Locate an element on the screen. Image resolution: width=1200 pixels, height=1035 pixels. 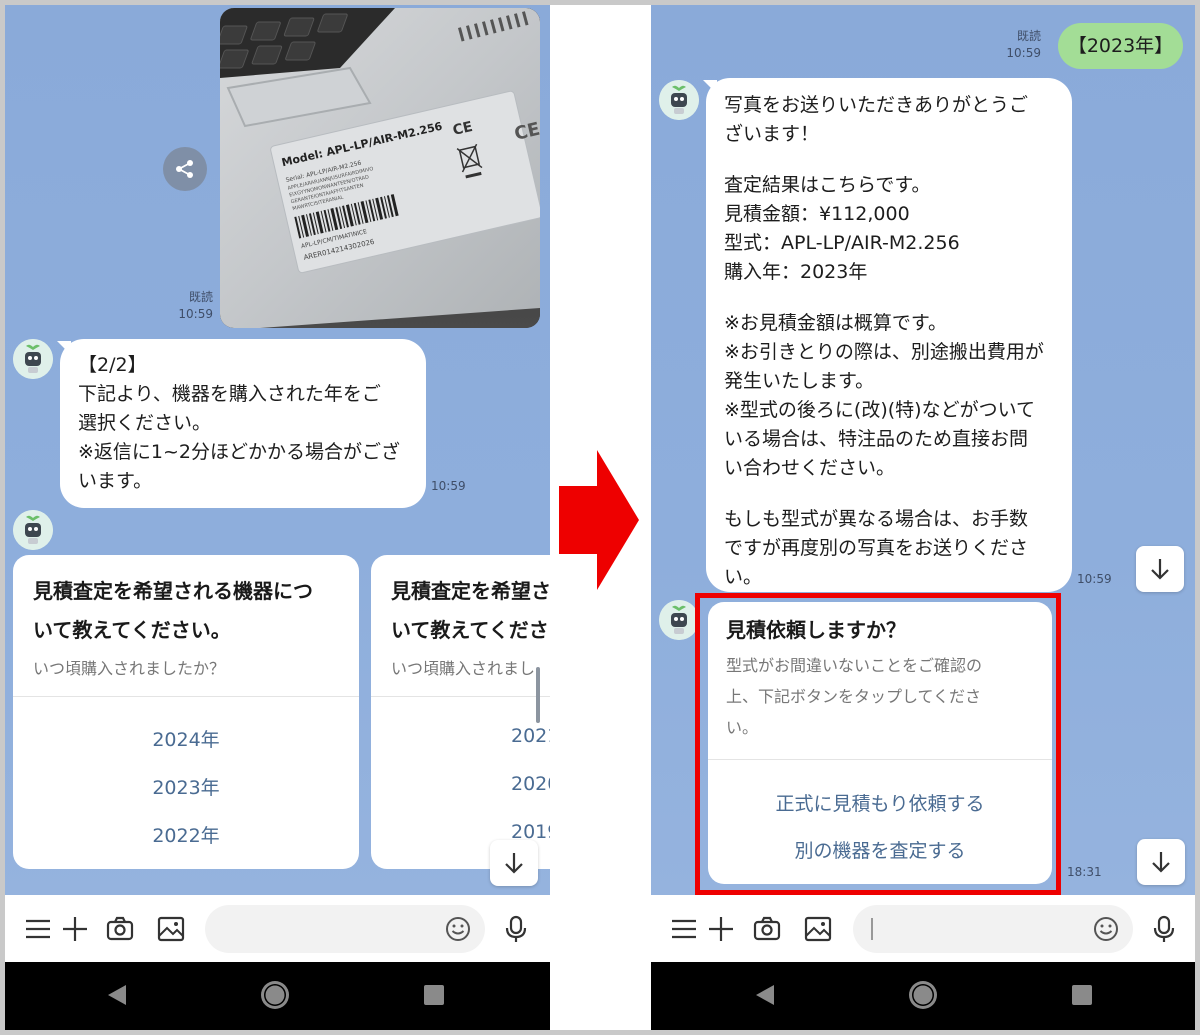
share-button is located at coordinates (185, 169).